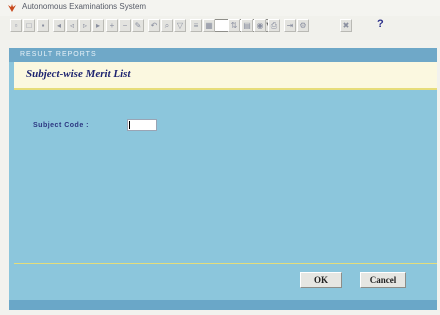 This screenshot has height=315, width=440. I want to click on exit-icon: ✖, so click(346, 25).